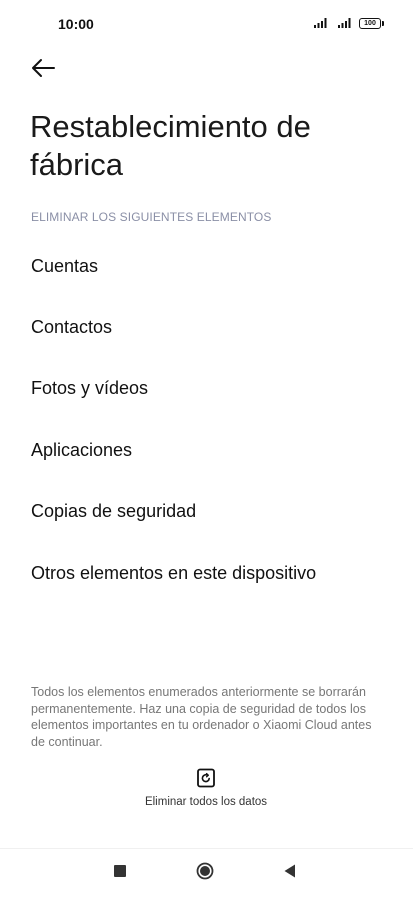 The image size is (413, 897). Describe the element at coordinates (370, 23) in the screenshot. I see `battery-icon: 100` at that location.